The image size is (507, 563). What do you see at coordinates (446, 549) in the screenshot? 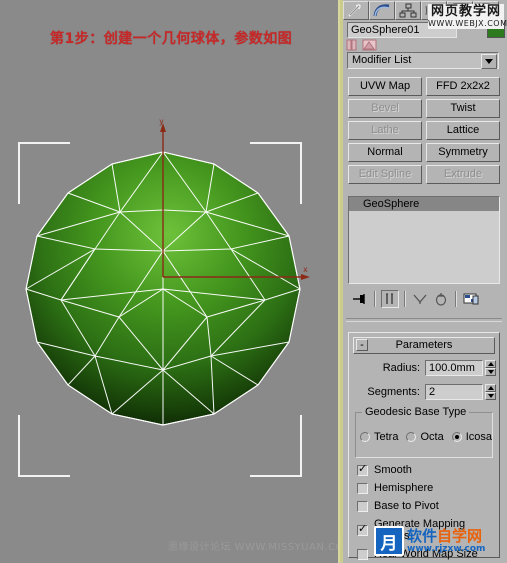
I see `logo-url-label: www.rjzxw.com` at bounding box center [446, 549].